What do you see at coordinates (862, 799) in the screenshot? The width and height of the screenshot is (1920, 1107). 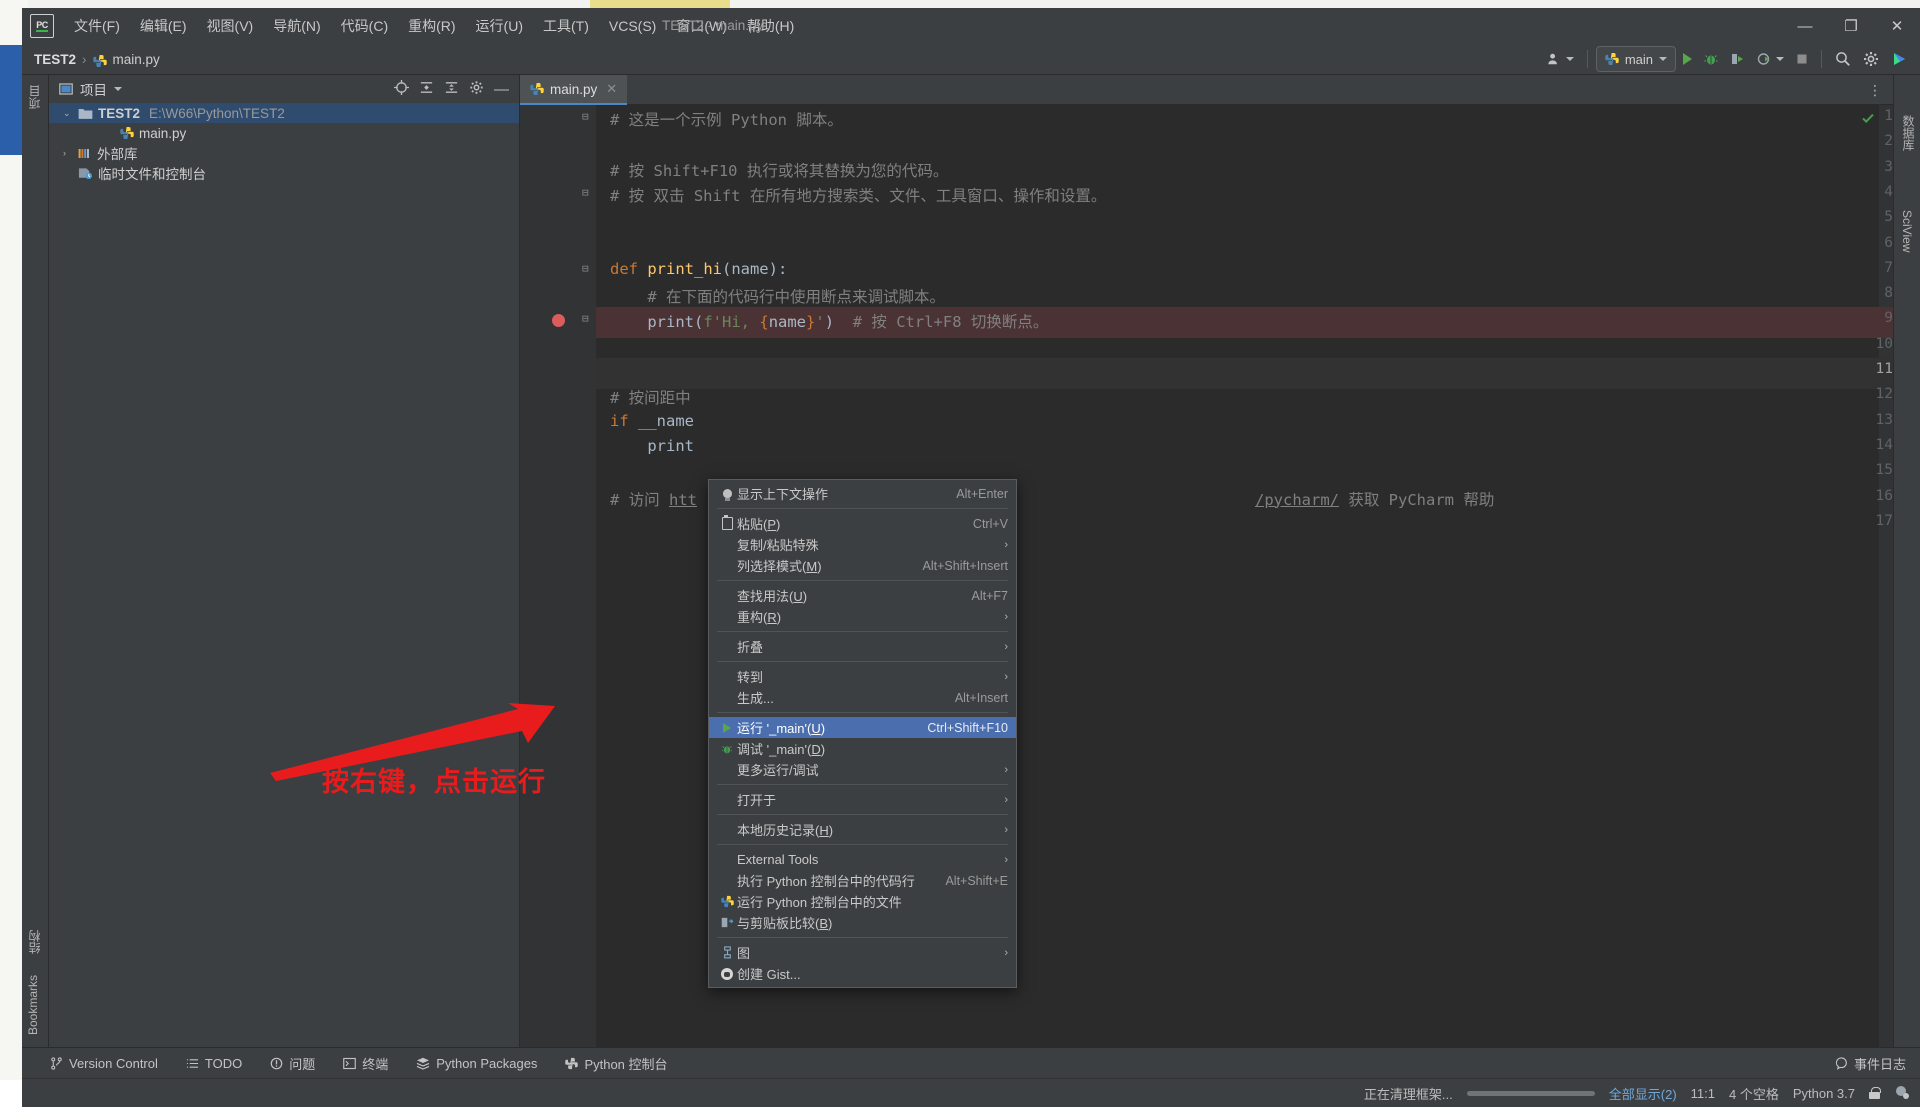 I see `menu-open-in: 打开于›` at bounding box center [862, 799].